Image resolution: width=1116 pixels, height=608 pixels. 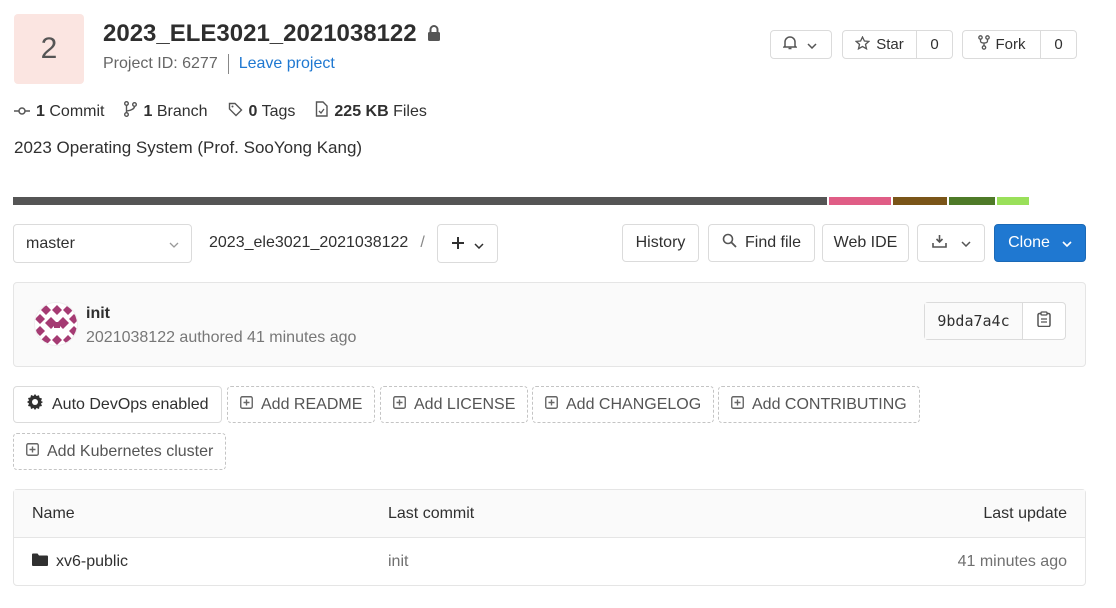 What do you see at coordinates (278, 111) in the screenshot?
I see `tags-label: Tags` at bounding box center [278, 111].